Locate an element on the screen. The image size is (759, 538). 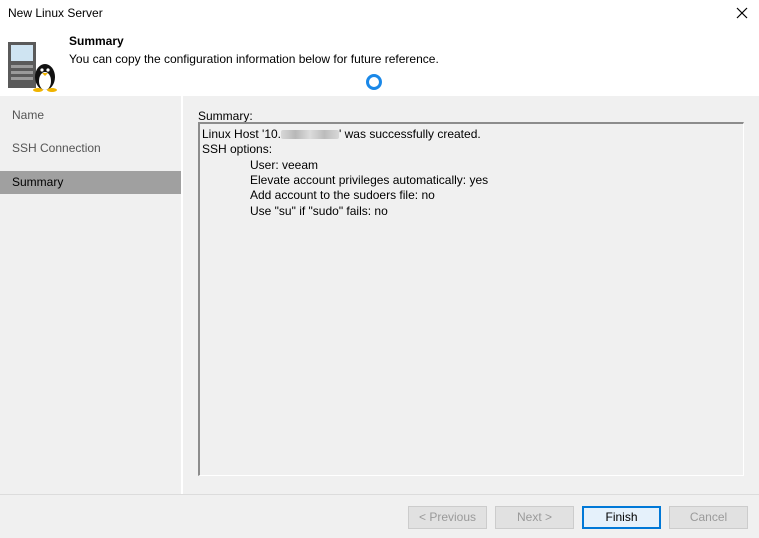
summary-line-user: User: veeam is located at coordinates (284, 165).